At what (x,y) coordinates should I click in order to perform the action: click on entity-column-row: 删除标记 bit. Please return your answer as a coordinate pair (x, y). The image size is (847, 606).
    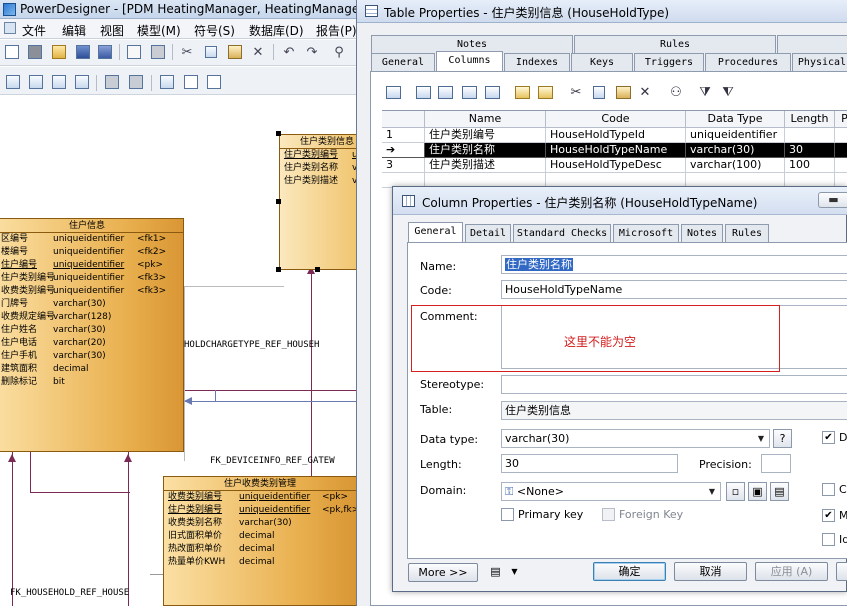
    Looking at the image, I should click on (91, 382).